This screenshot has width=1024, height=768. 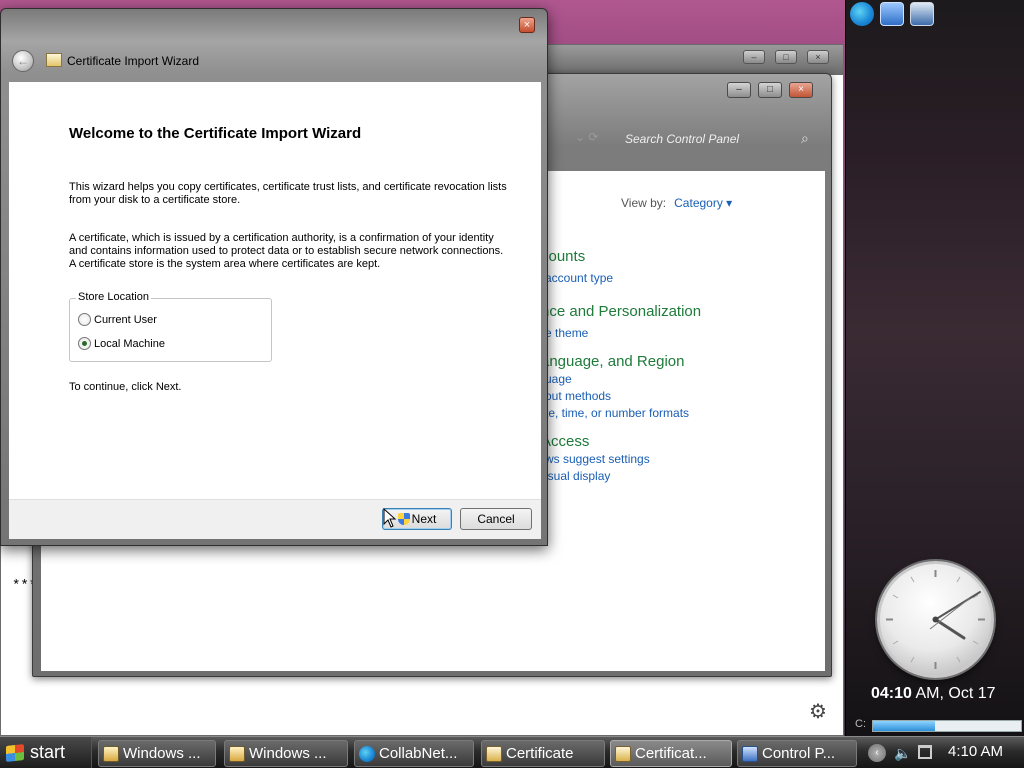 I want to click on category-appearance: nce and Personalization, so click(x=621, y=311).